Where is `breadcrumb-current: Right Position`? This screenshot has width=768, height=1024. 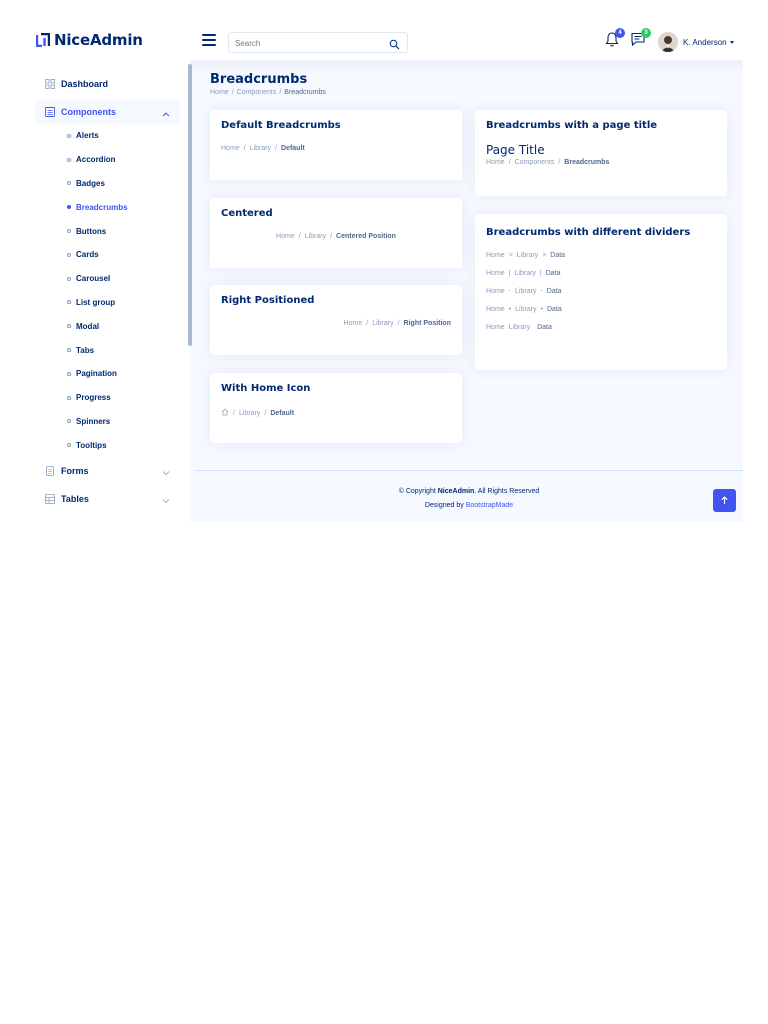
breadcrumb-current: Right Position is located at coordinates (427, 323).